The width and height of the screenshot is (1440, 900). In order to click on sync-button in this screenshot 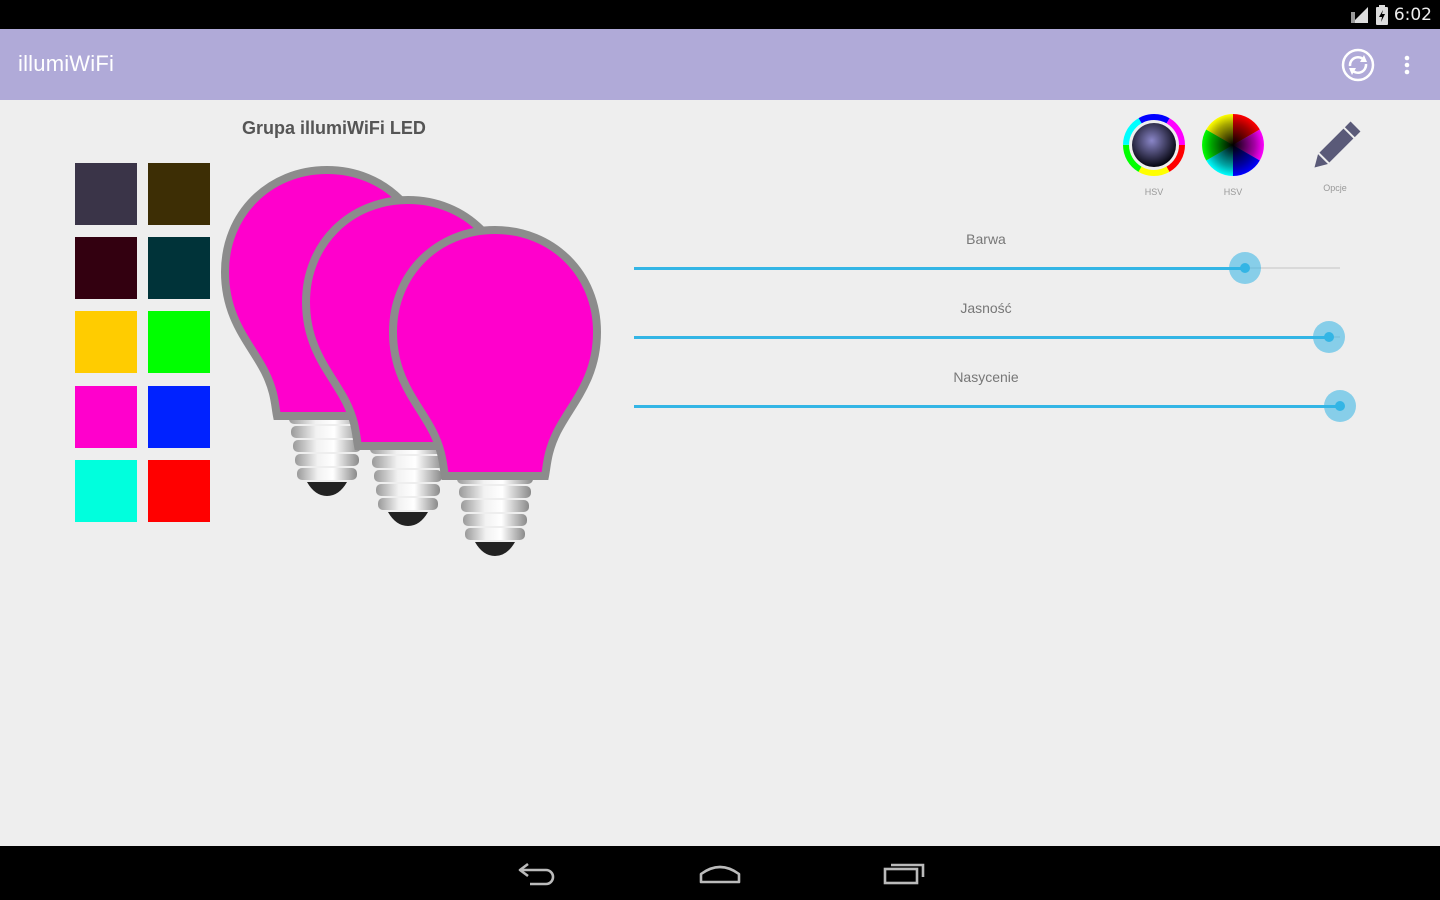, I will do `click(1358, 65)`.